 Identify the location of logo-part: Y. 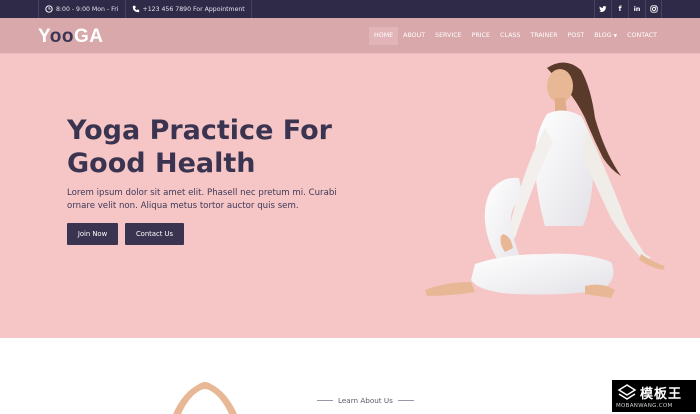
(44, 36).